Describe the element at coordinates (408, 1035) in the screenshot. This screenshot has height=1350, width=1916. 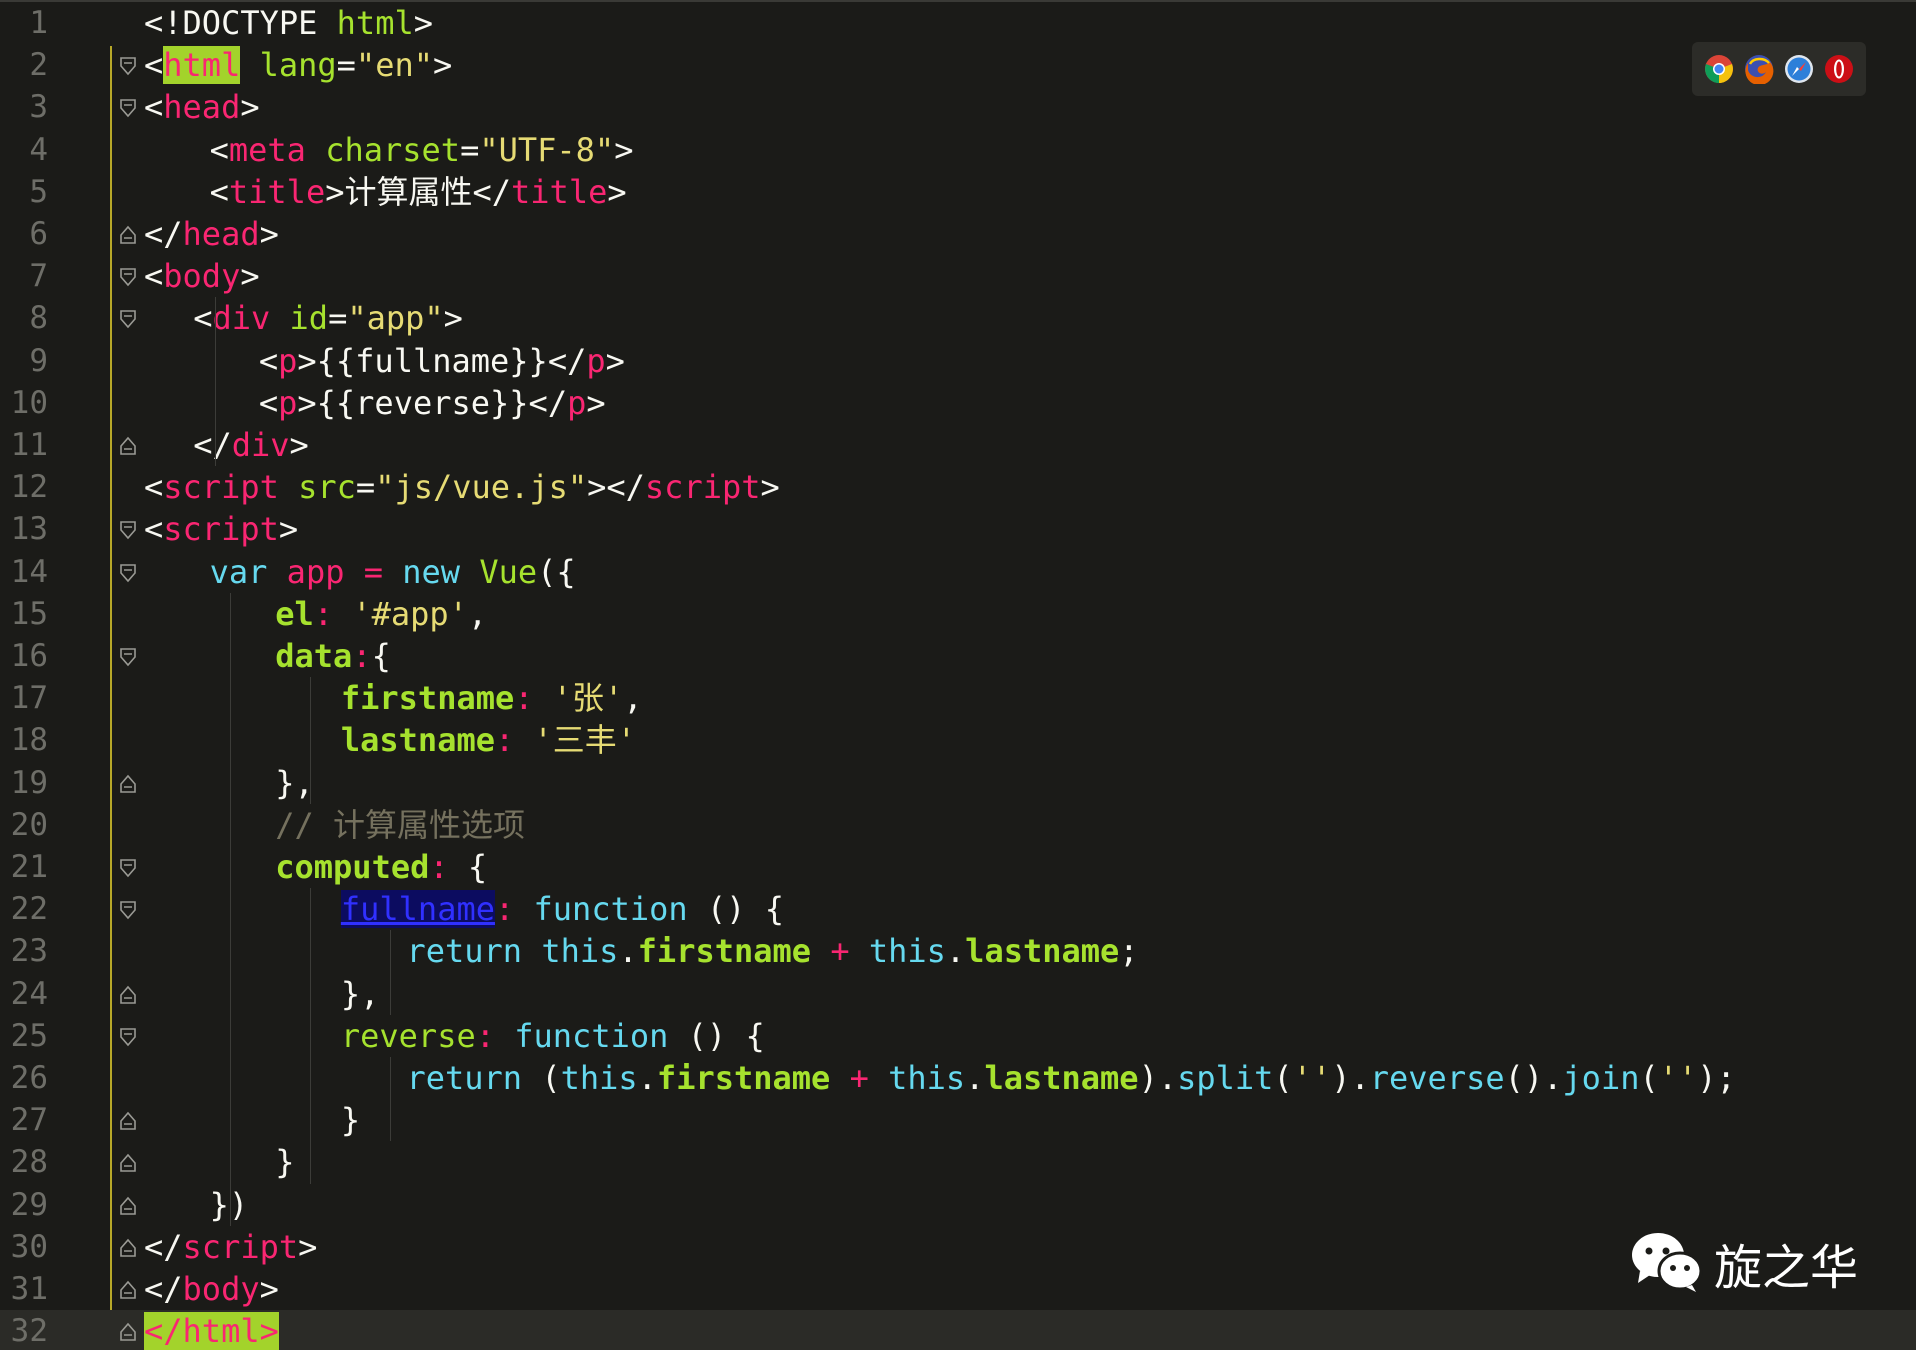
I see `code-token: reverse` at that location.